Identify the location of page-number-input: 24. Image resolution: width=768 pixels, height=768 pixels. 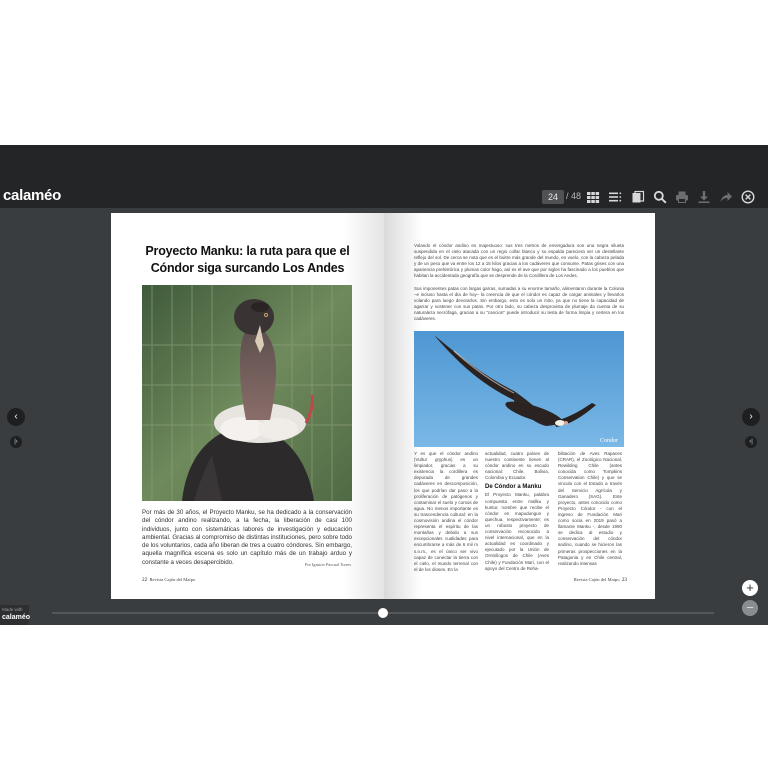
(553, 197).